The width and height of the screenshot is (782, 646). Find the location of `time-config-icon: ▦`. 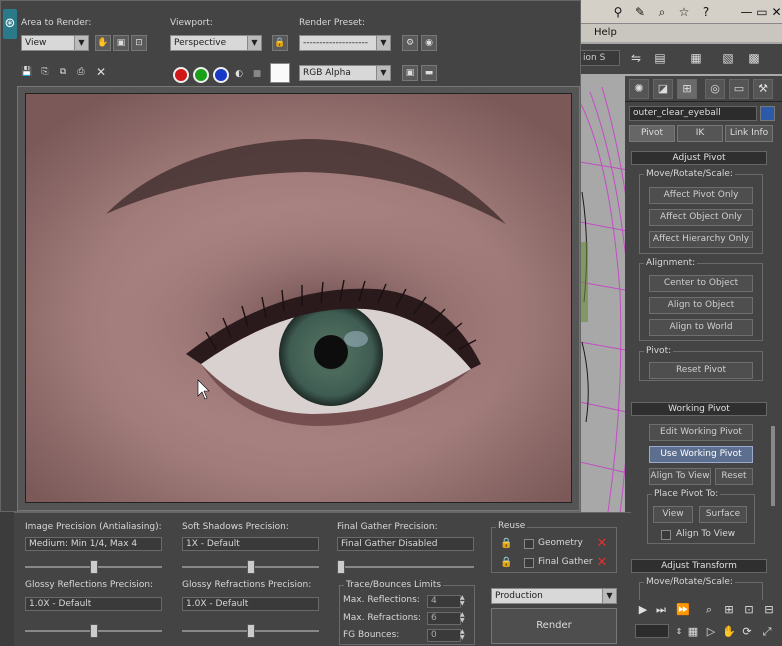

time-config-icon: ▦ is located at coordinates (693, 632).